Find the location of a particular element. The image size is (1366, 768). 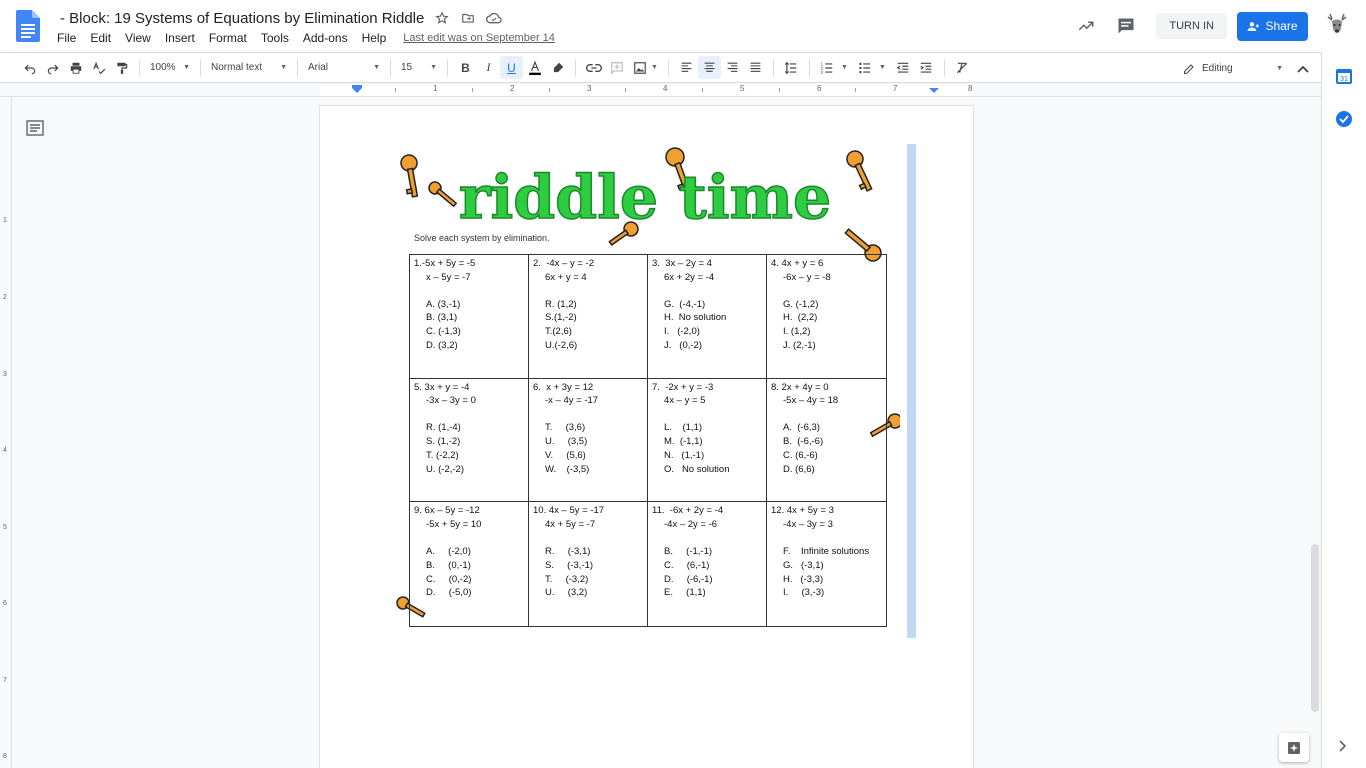

zoom-select: 100% ▼ is located at coordinates (170, 67).